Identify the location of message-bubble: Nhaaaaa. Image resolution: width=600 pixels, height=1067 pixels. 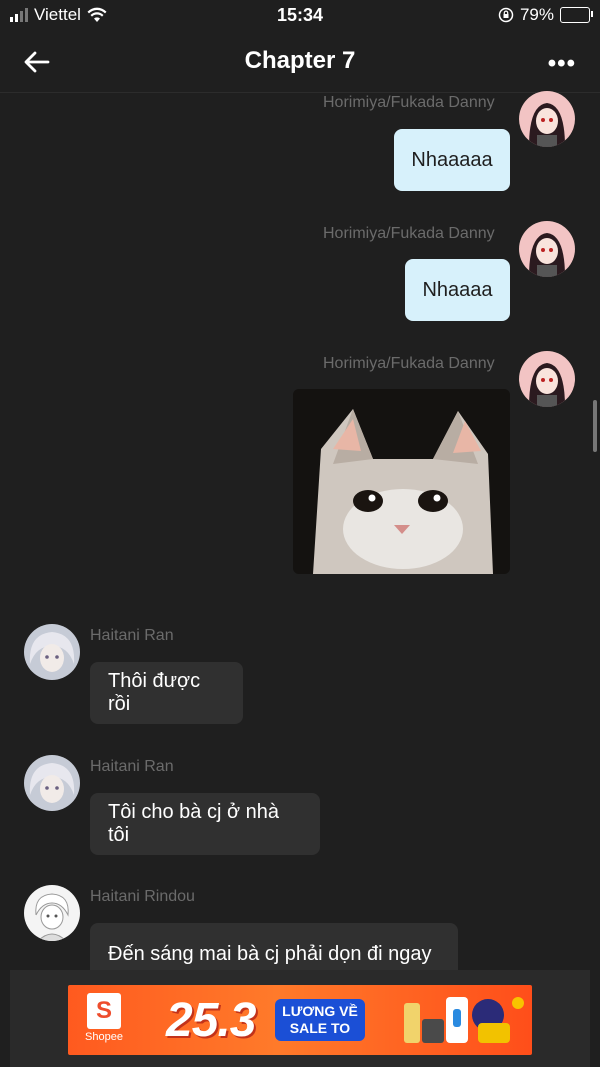
(452, 160).